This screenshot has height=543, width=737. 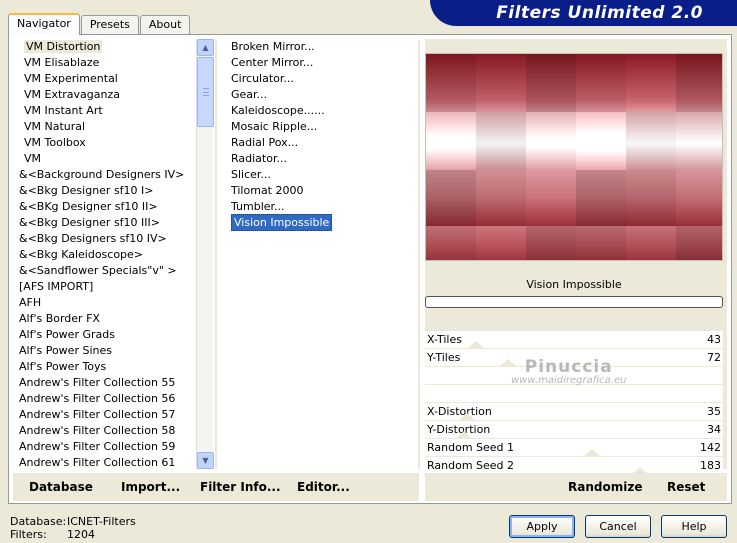 I want to click on category-label: VM Distortion, so click(x=63, y=46).